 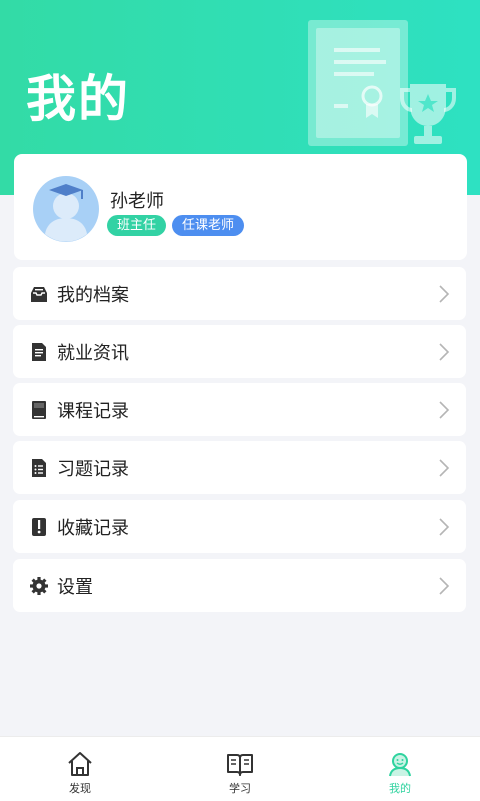 I want to click on tab-study: 学习, so click(x=240, y=769).